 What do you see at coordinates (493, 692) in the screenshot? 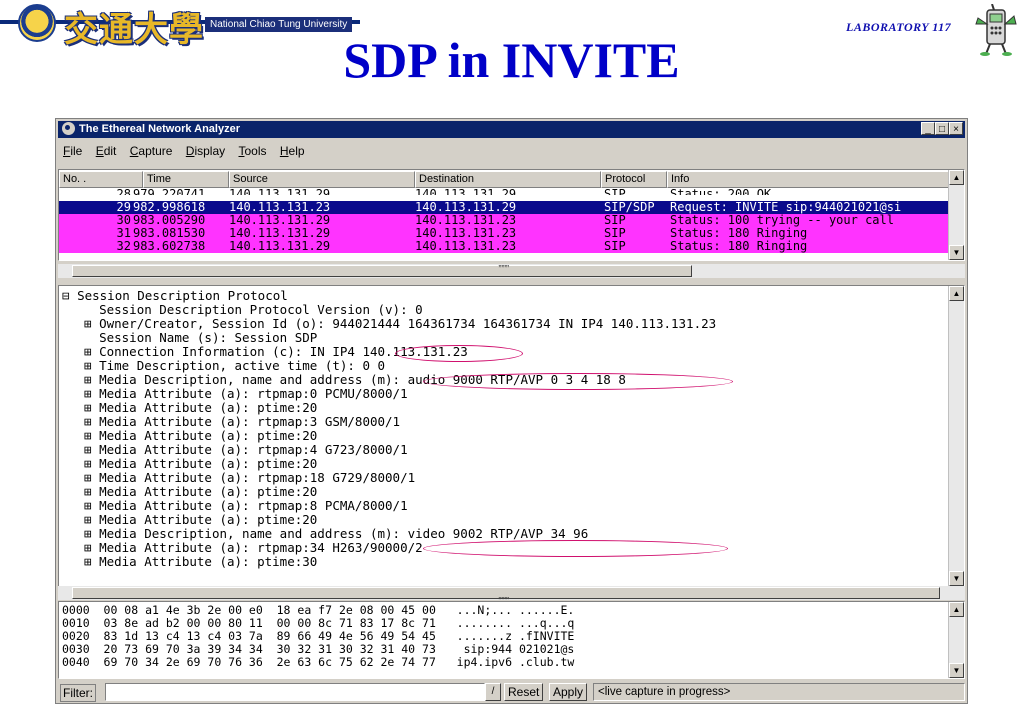
I see `filter-dropdown-icon: /` at bounding box center [493, 692].